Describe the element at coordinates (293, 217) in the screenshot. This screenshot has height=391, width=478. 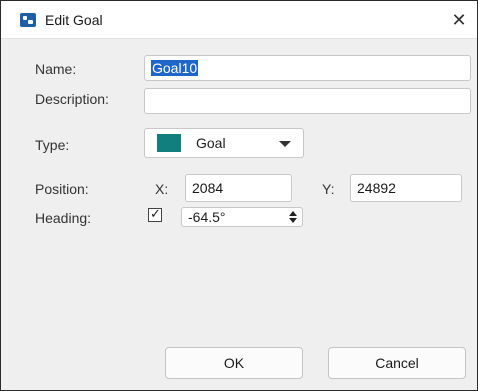
I see `spinner-arrows-icon` at that location.